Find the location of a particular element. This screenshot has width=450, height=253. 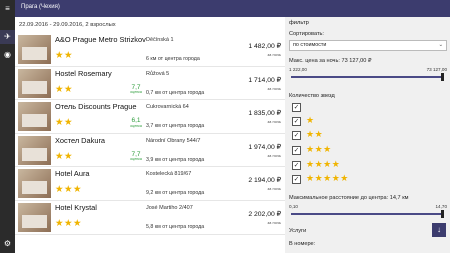

stars-label: Количество звезд is located at coordinates (312, 96).